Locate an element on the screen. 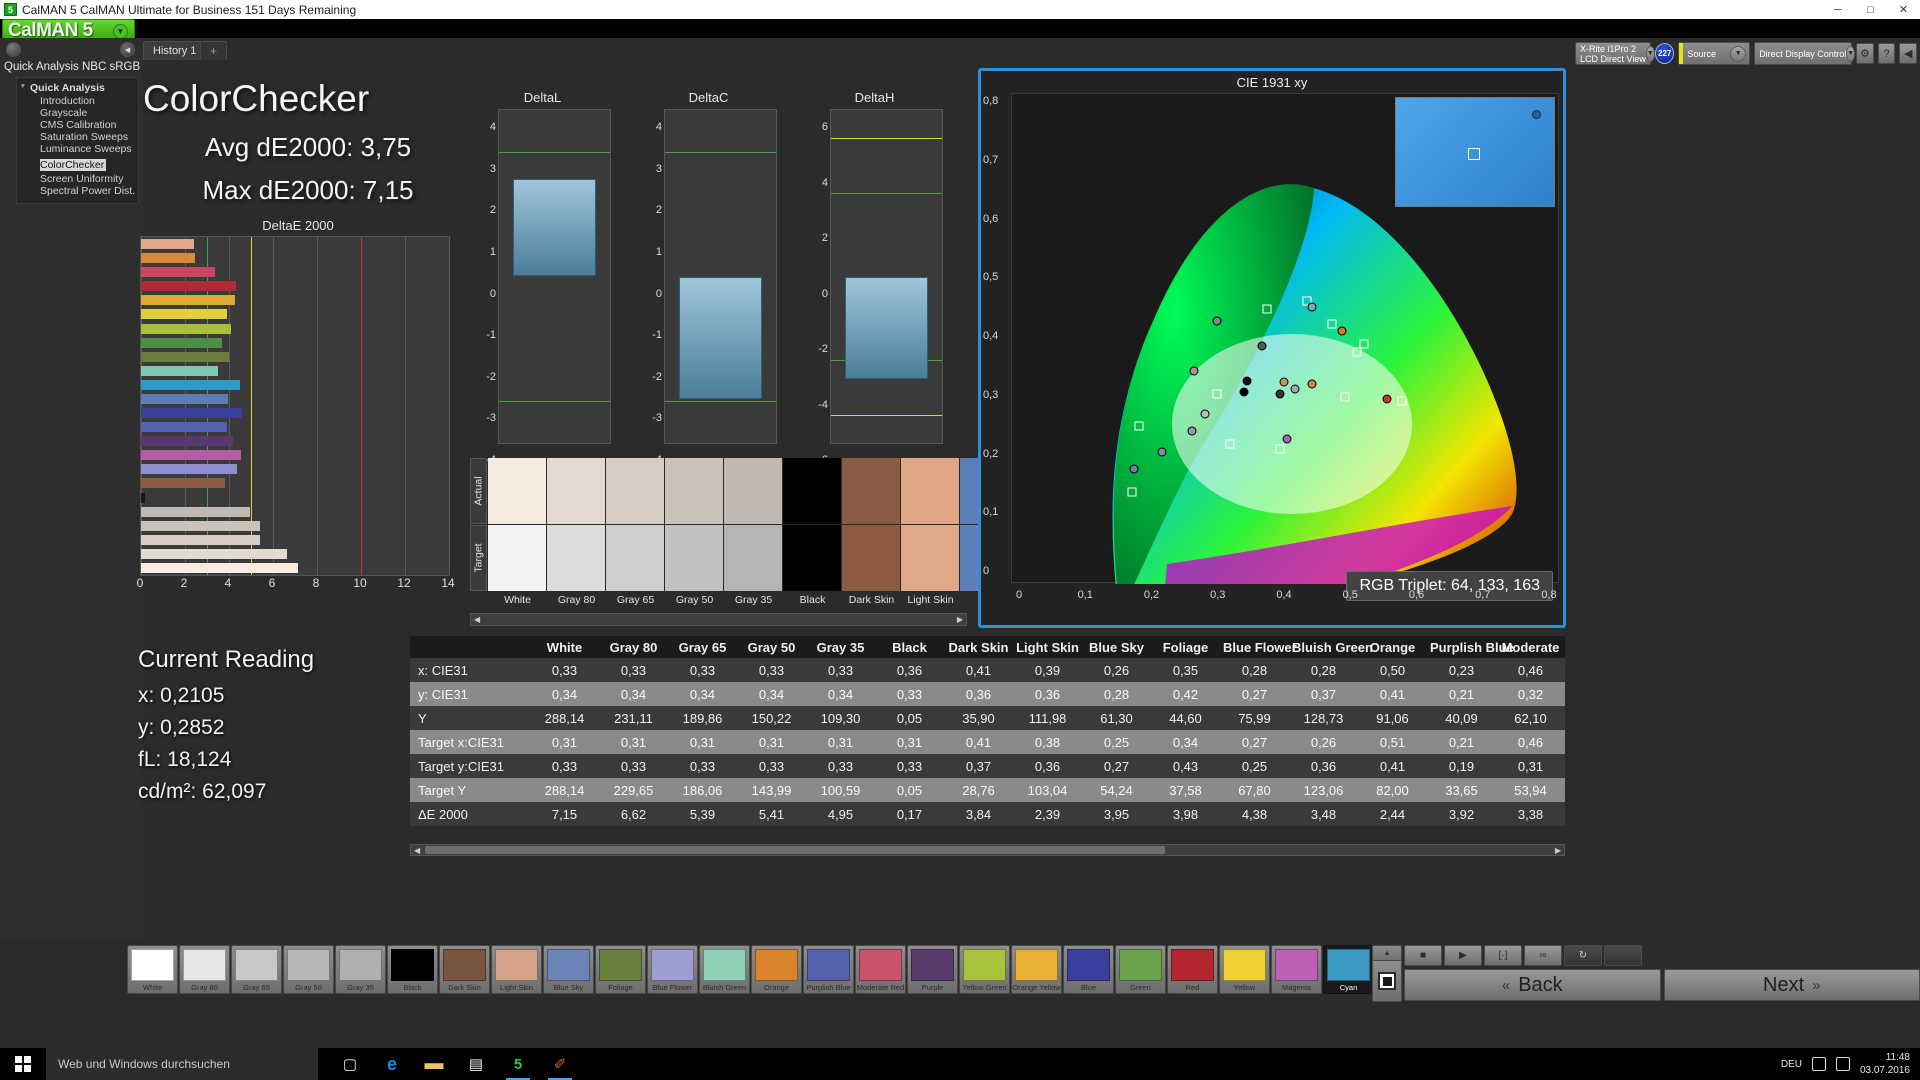 The width and height of the screenshot is (1920, 1080). color-patch-label: Blue is located at coordinates (1088, 987).